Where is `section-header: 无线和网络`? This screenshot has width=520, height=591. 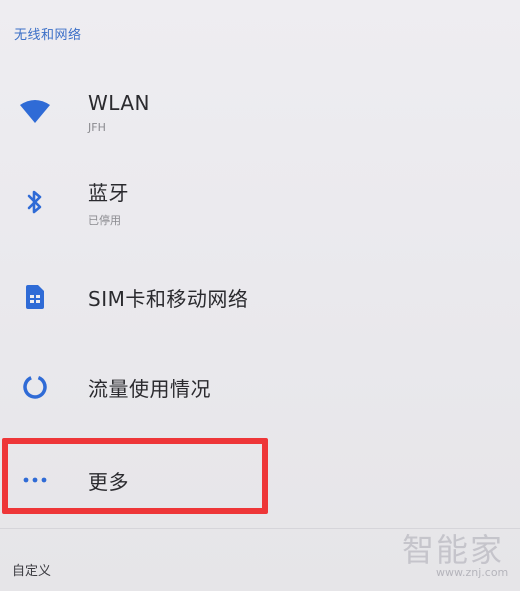 section-header: 无线和网络 is located at coordinates (48, 35).